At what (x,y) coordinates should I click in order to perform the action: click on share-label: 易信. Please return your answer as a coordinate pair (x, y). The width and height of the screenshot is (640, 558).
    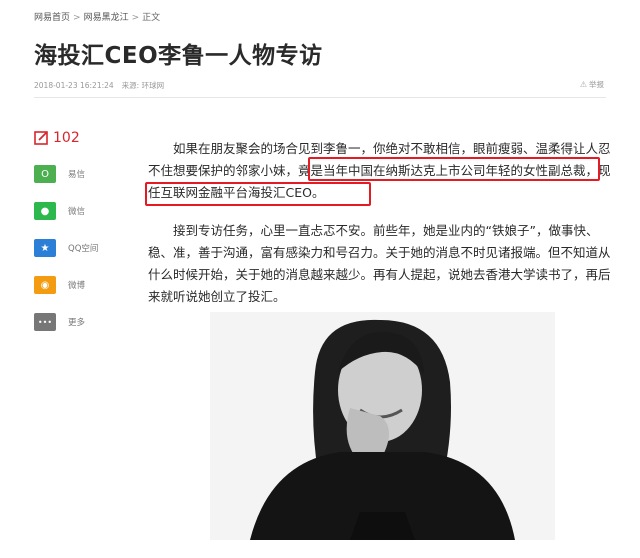
    Looking at the image, I should click on (77, 175).